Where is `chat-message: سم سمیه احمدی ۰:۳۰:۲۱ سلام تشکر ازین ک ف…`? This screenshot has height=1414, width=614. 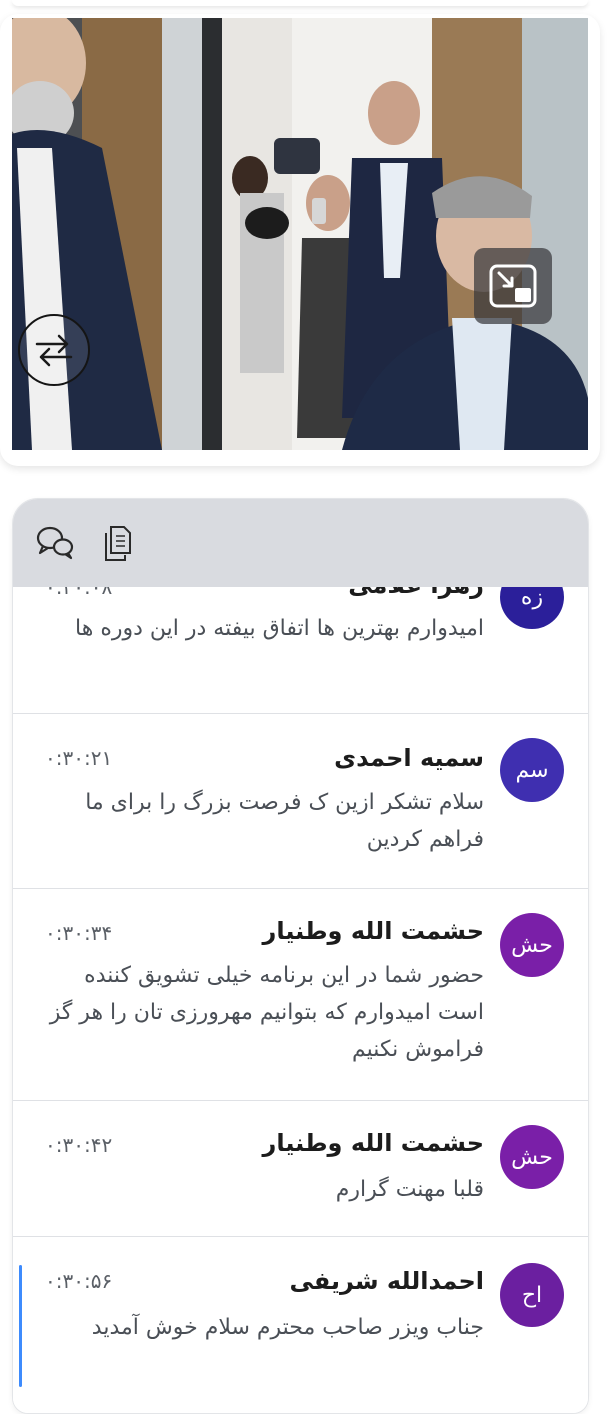
chat-message: سم سمیه احمدی ۰:۳۰:۲۱ سلام تشکر ازین ک ف… is located at coordinates (300, 801).